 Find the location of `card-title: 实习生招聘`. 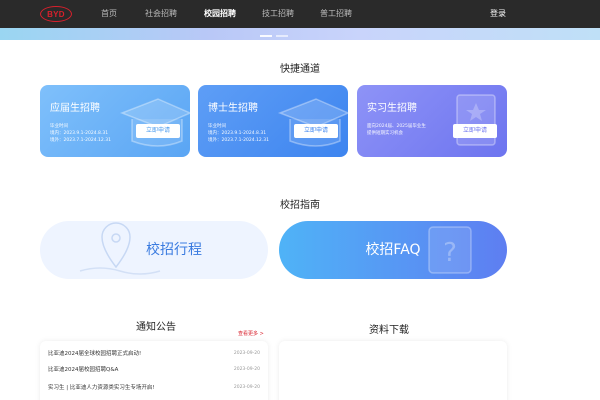

card-title: 实习生招聘 is located at coordinates (392, 108).